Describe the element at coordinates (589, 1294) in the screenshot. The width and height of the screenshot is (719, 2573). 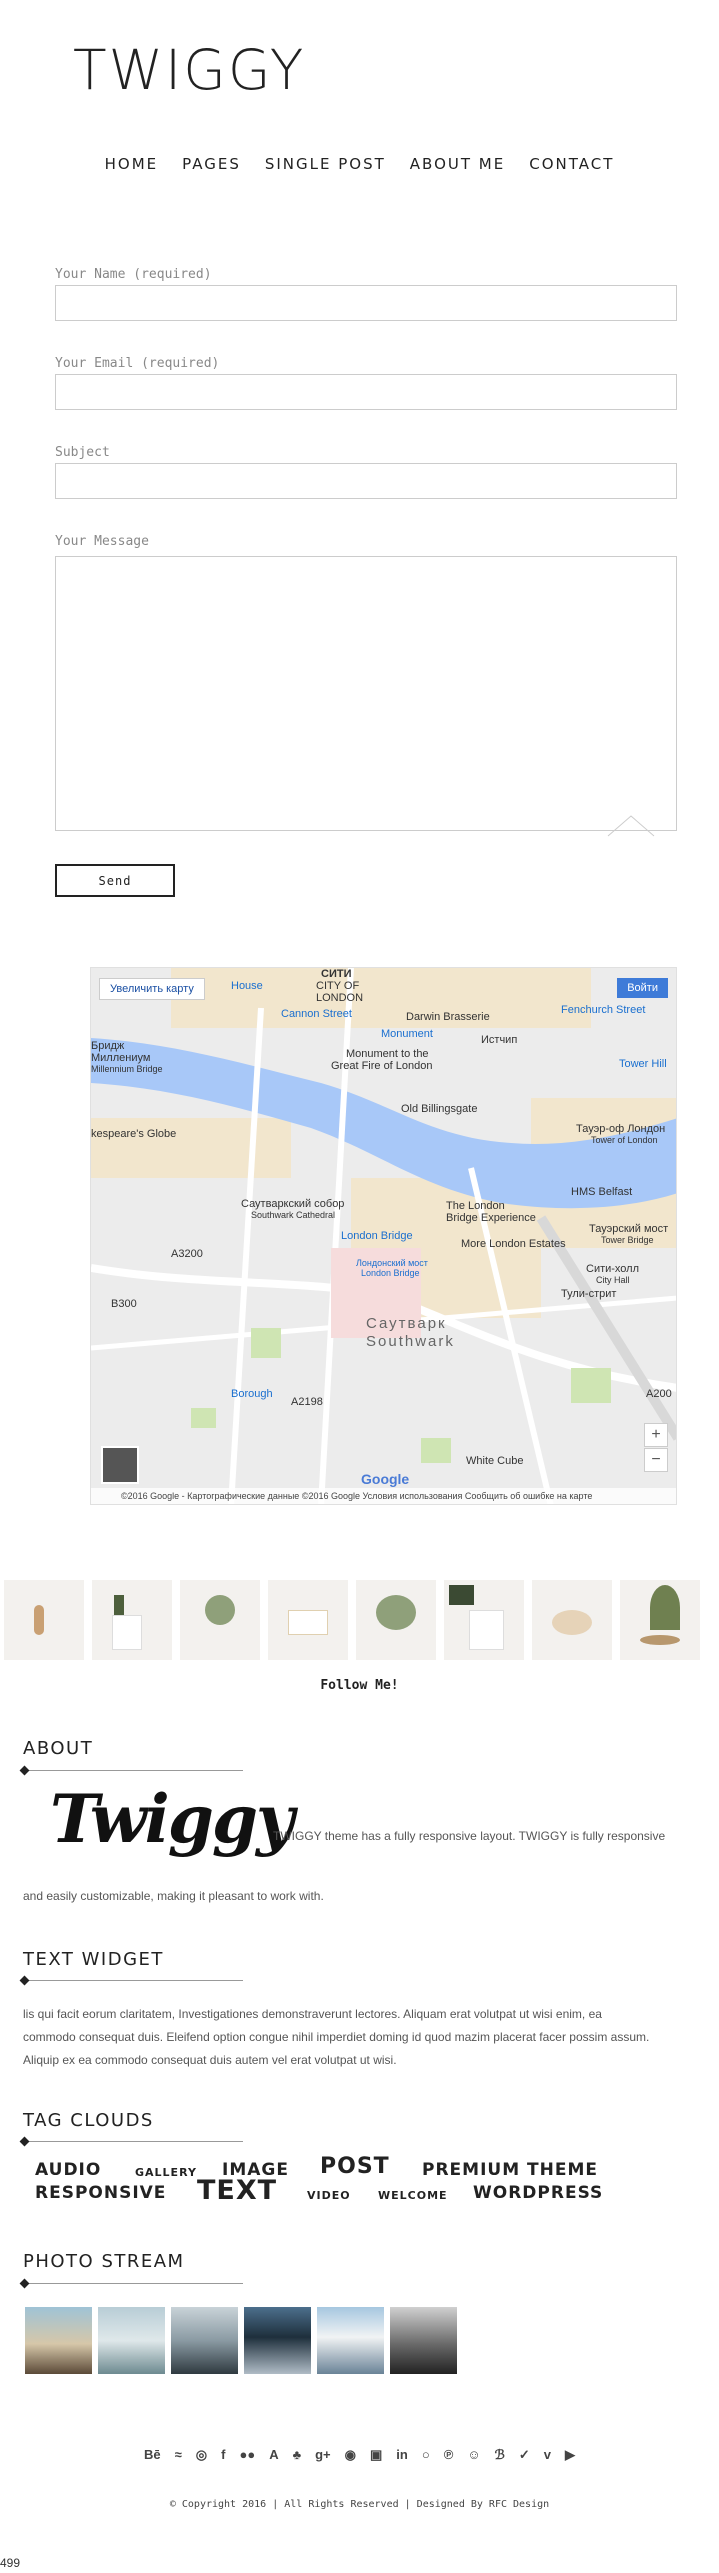
I see `map-label: Тули-стрит` at that location.